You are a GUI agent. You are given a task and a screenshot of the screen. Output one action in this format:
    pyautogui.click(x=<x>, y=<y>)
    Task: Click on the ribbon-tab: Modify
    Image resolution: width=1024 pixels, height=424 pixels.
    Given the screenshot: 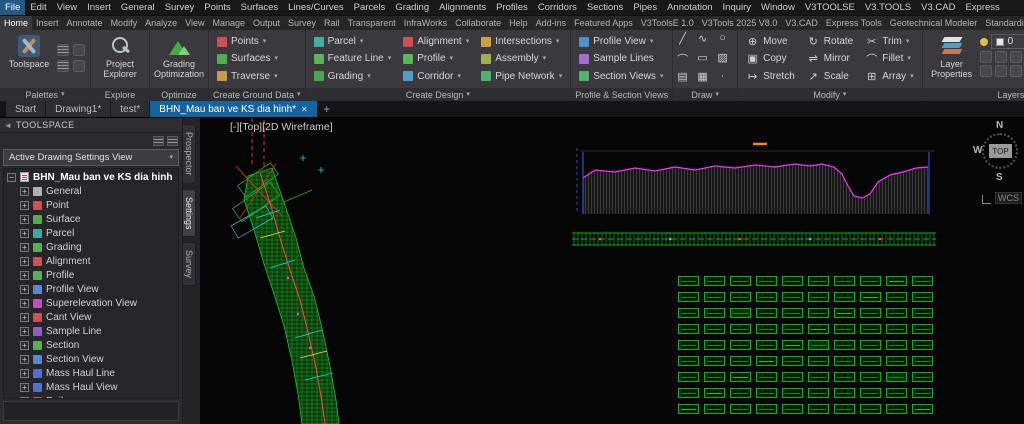 What is the action you would take?
    pyautogui.click(x=124, y=23)
    